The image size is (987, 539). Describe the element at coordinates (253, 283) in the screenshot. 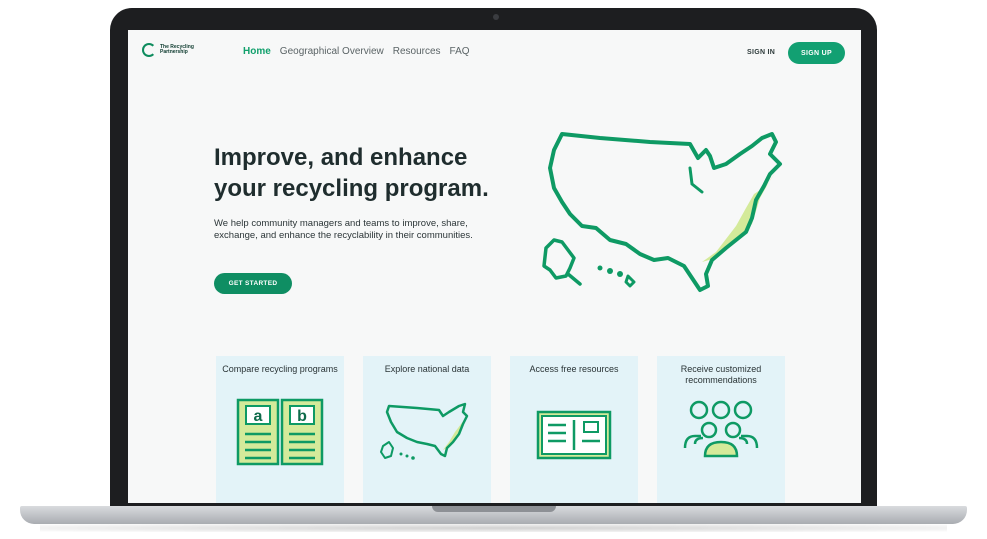

I see `get-started-button: GET STARTED` at that location.